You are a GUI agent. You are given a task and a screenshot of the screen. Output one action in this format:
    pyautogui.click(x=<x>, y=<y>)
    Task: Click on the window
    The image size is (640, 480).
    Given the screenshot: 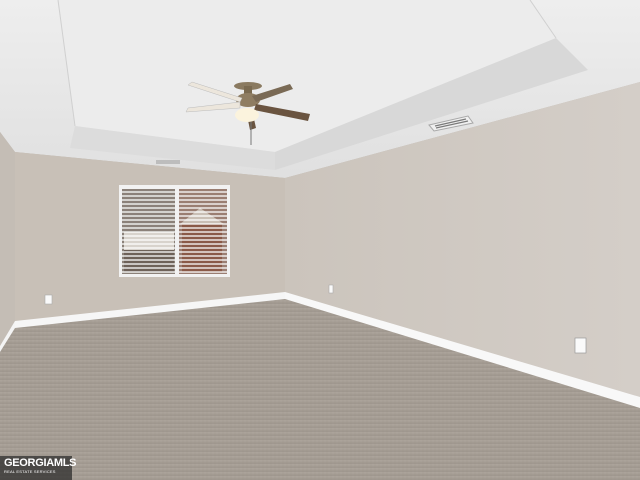 What is the action you would take?
    pyautogui.click(x=174, y=231)
    